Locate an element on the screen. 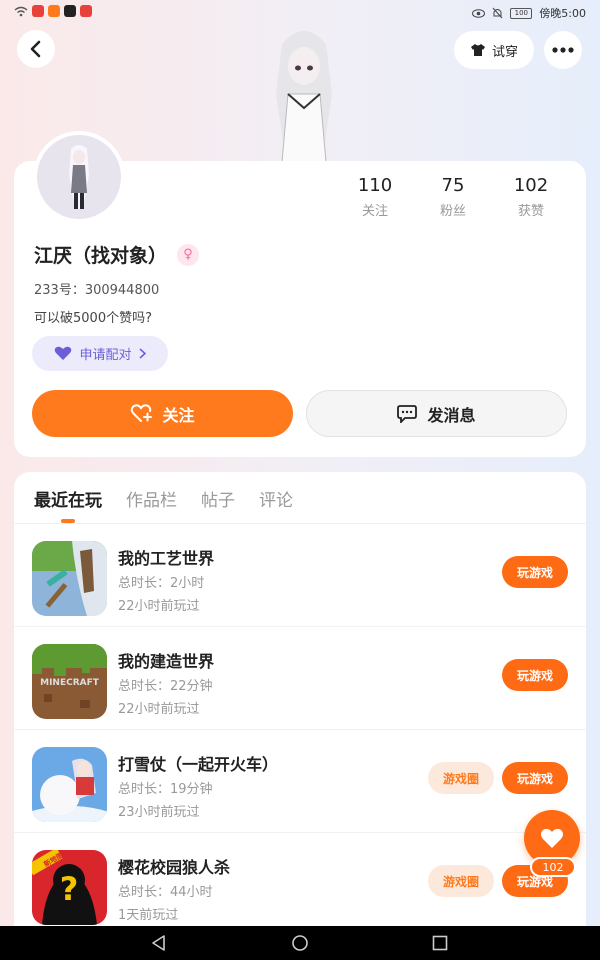  nav-back-icon is located at coordinates (159, 943).